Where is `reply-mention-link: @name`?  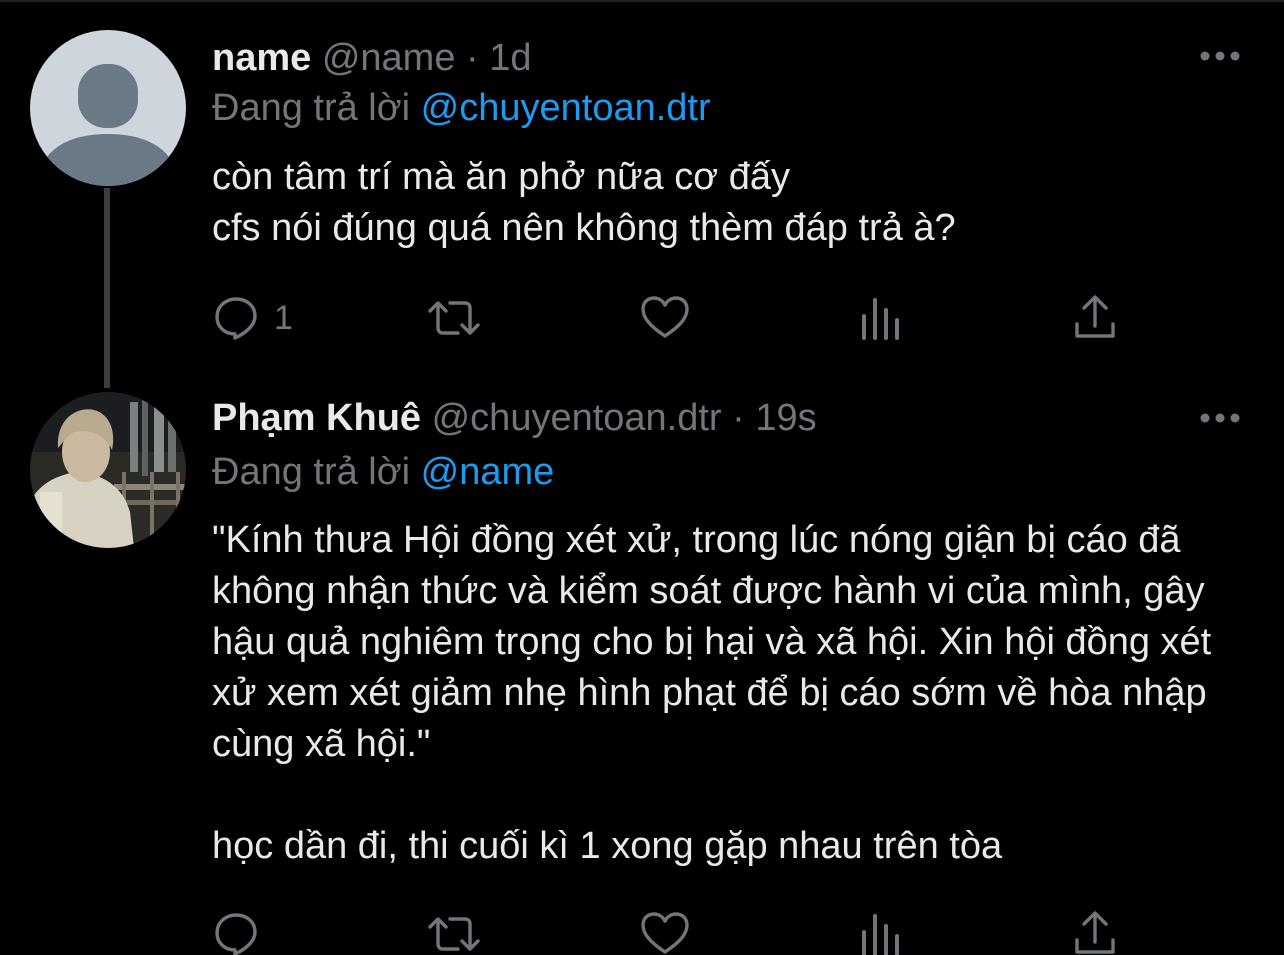 reply-mention-link: @name is located at coordinates (488, 472).